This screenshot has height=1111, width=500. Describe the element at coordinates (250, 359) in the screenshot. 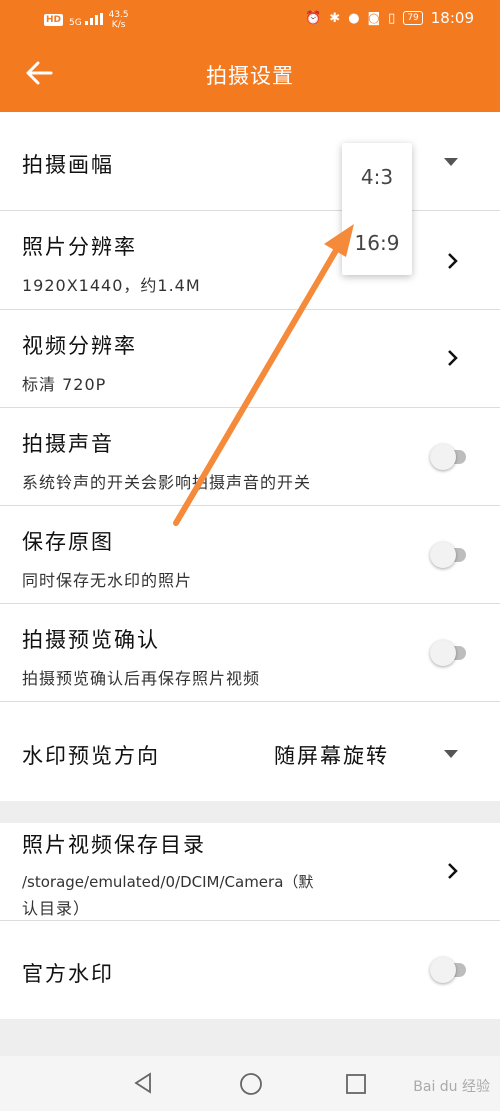

I see `setting-video-resolution: 视频分辨率 标清 720P` at that location.